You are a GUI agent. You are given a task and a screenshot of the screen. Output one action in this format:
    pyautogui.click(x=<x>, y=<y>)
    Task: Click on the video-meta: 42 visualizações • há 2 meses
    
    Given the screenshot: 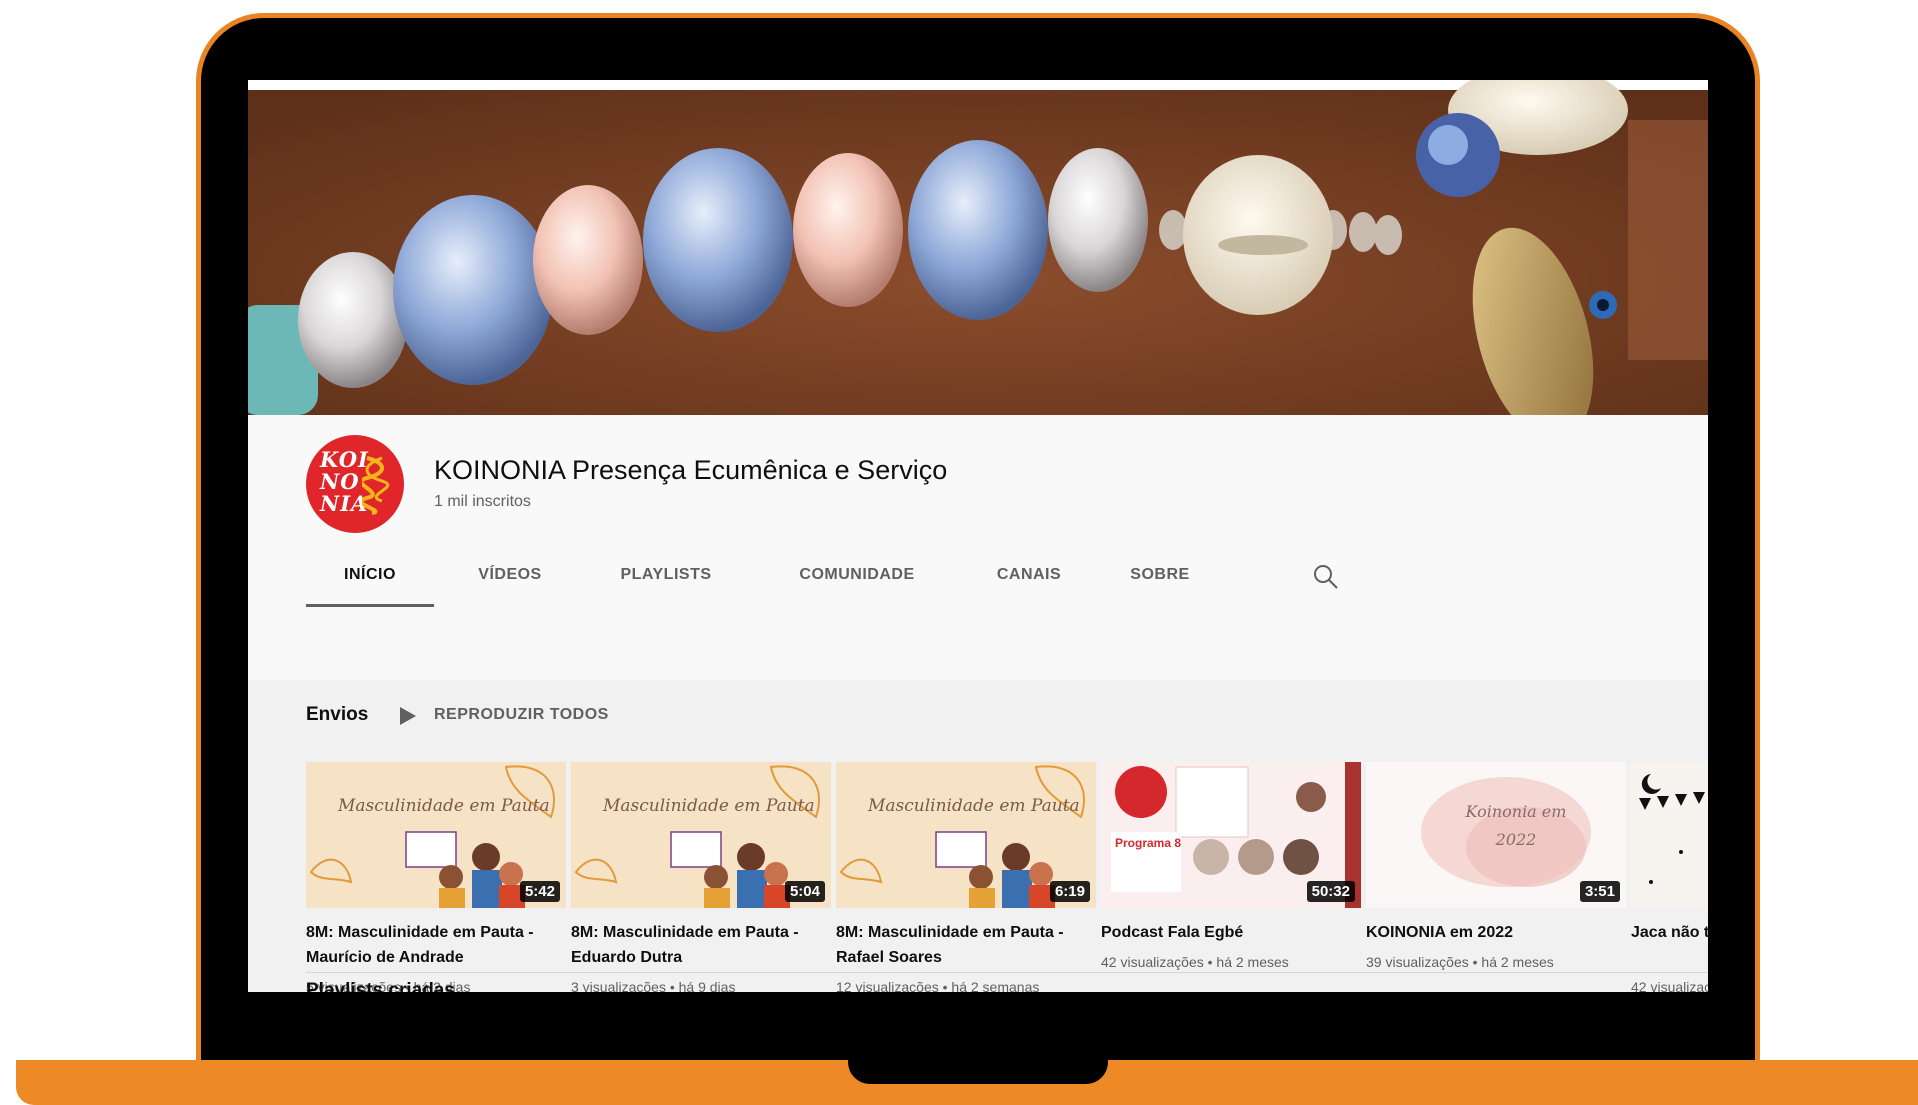 What is the action you would take?
    pyautogui.click(x=1195, y=962)
    